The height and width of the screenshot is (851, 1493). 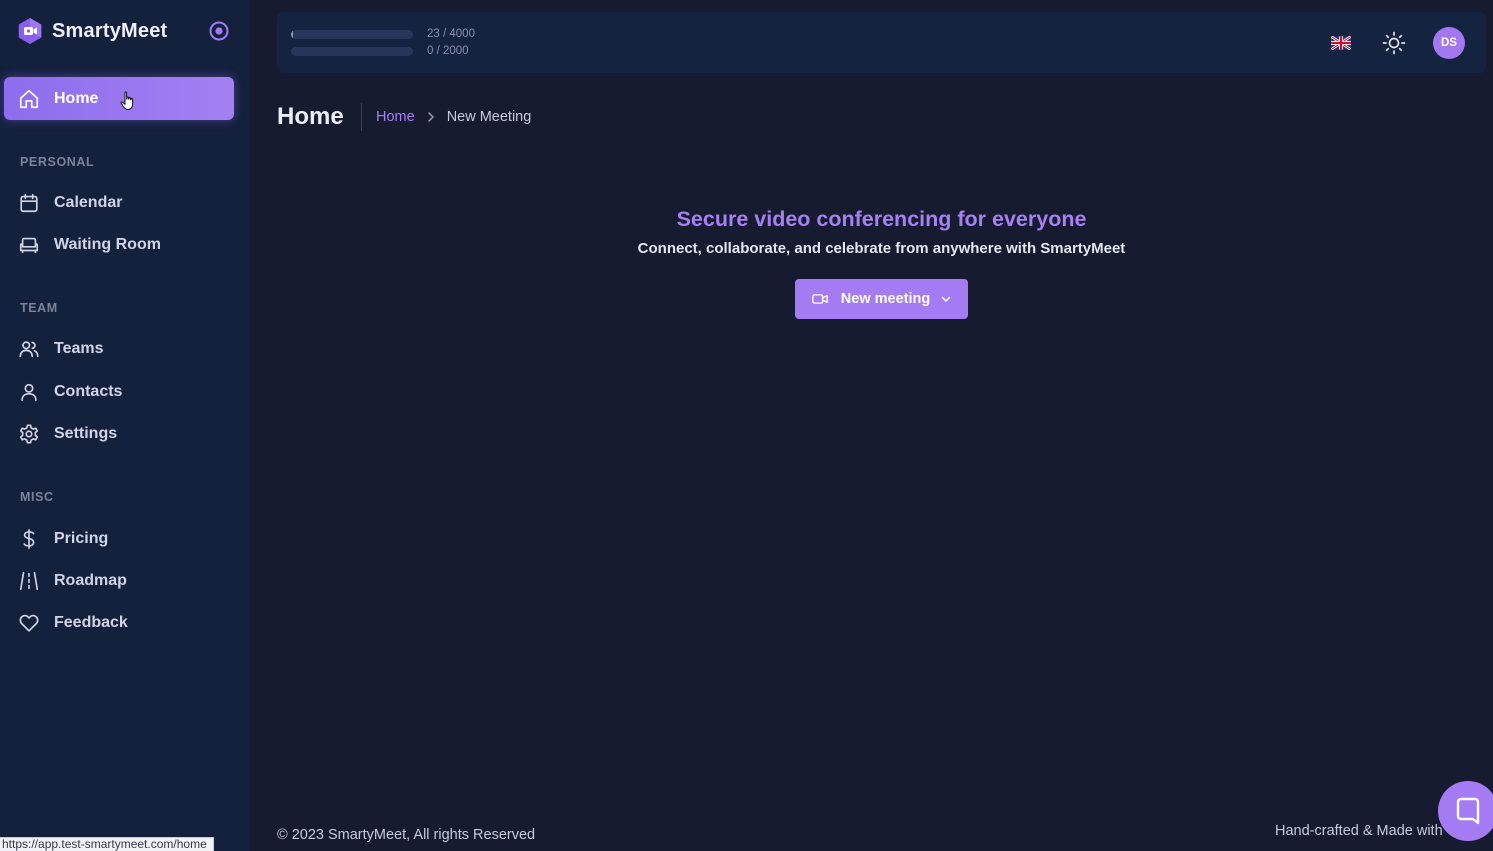 What do you see at coordinates (107, 844) in the screenshot?
I see `status-bar-url: https://app.test-smartymeet.com/home` at bounding box center [107, 844].